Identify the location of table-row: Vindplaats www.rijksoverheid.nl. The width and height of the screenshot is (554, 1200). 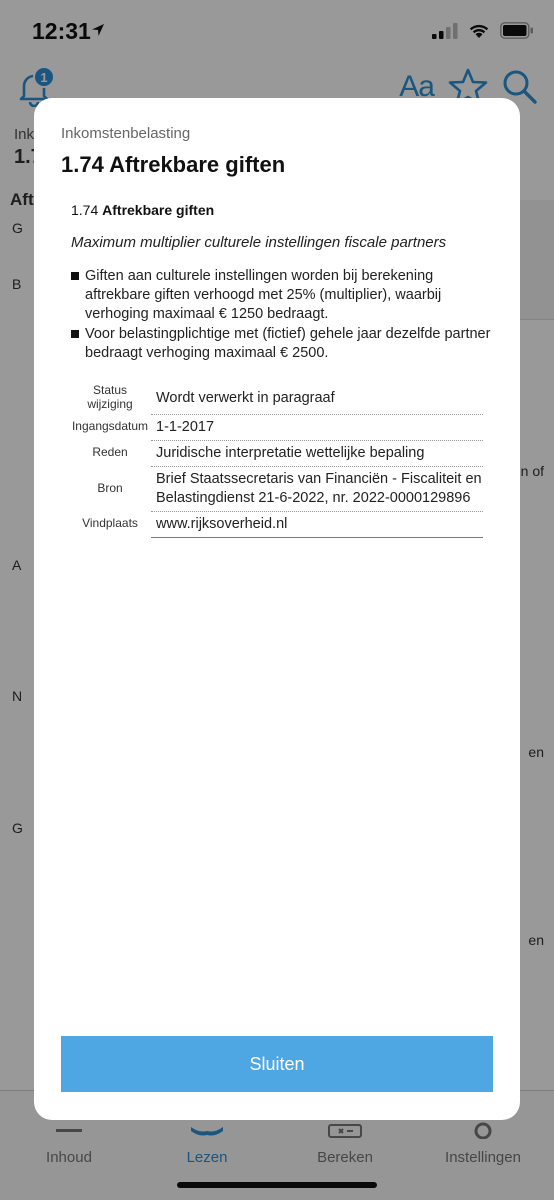
(277, 524).